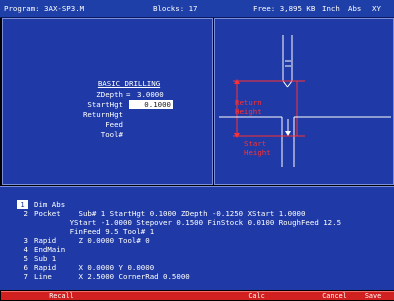 Image resolution: width=394 pixels, height=301 pixels. Describe the element at coordinates (49, 204) in the screenshot. I see `program-line: Dim Abs` at that location.